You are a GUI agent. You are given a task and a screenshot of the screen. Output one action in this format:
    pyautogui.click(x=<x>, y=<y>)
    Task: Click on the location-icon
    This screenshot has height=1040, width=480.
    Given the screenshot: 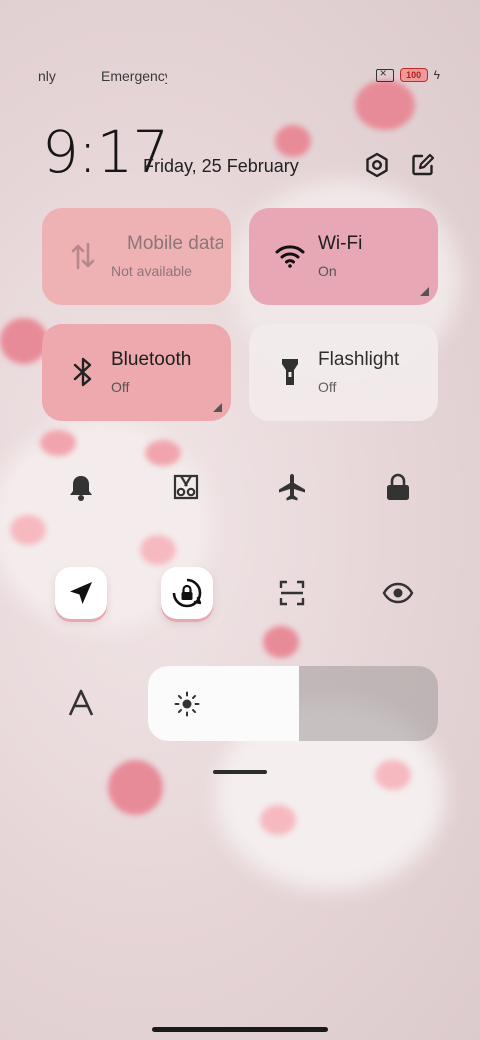 What is the action you would take?
    pyautogui.click(x=81, y=593)
    